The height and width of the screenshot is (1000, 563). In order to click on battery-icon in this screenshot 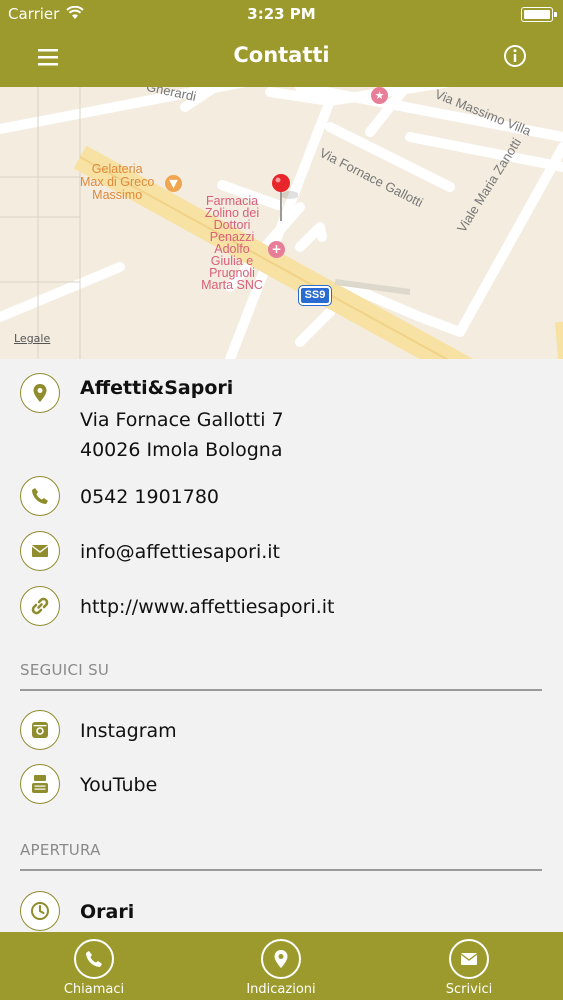, I will do `click(539, 14)`.